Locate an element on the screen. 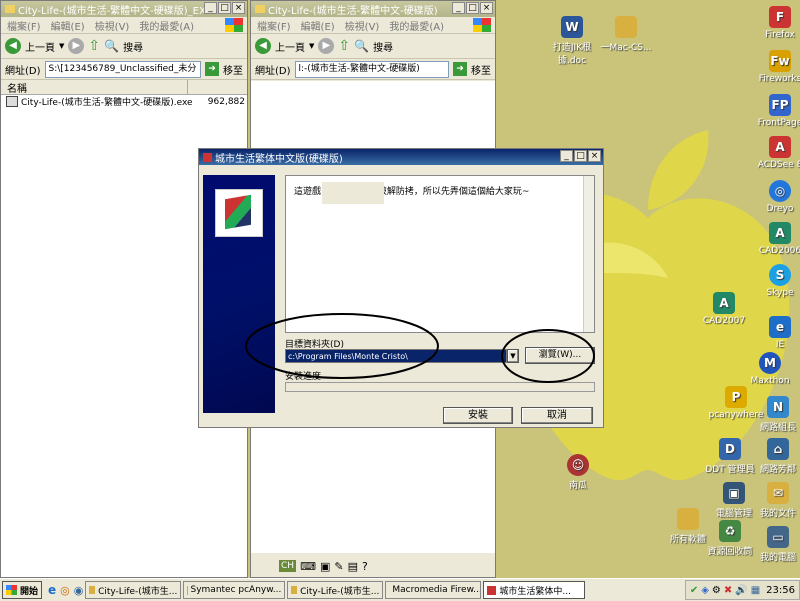 The image size is (800, 601). window-title: City-Life-(城市生活-繁體中文-硬碟版)_EXE is located at coordinates (115, 9).